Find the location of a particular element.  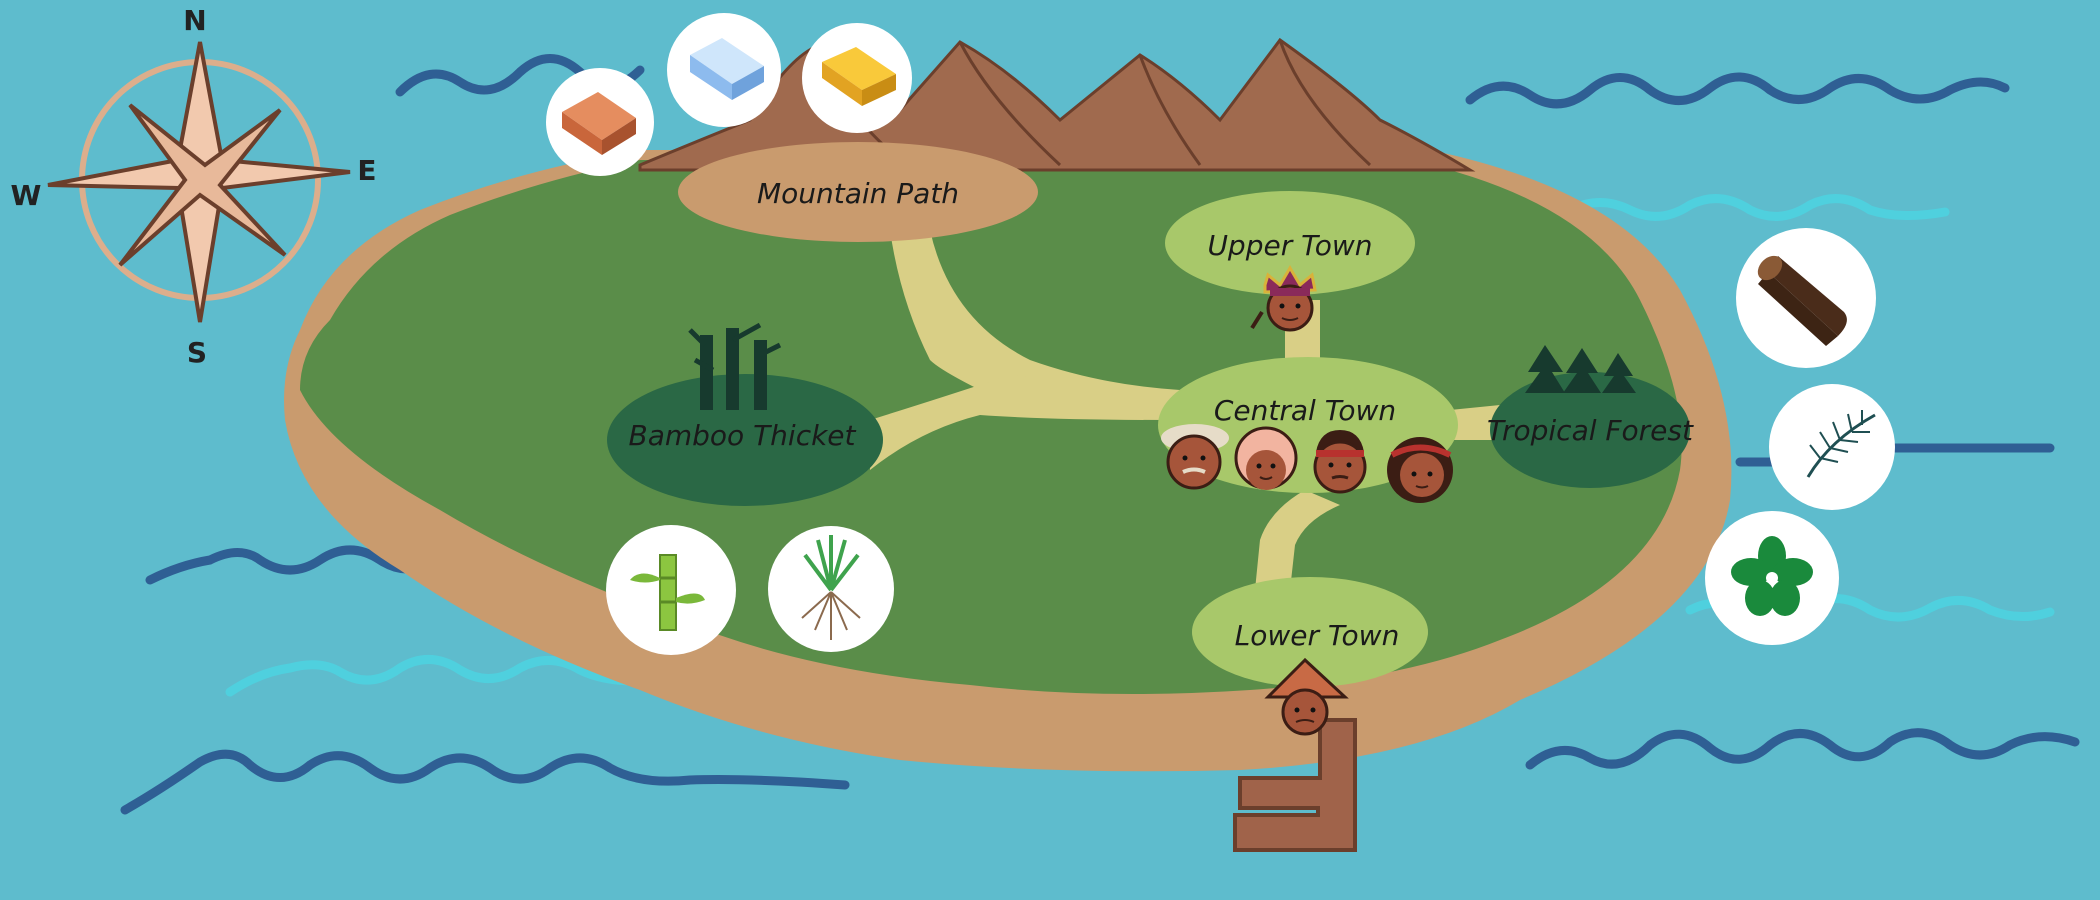

gold-ingot-icon is located at coordinates (857, 78).